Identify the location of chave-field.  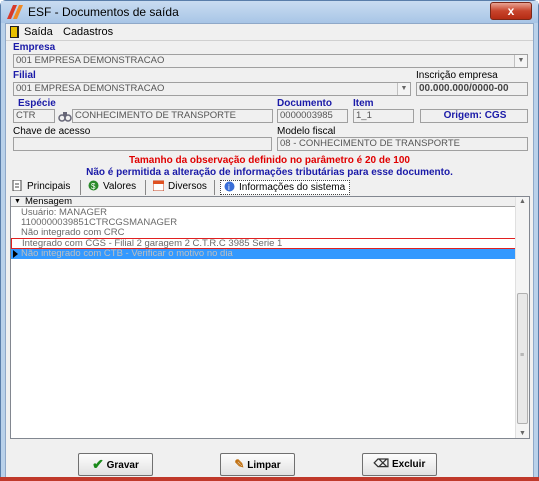
(142, 144).